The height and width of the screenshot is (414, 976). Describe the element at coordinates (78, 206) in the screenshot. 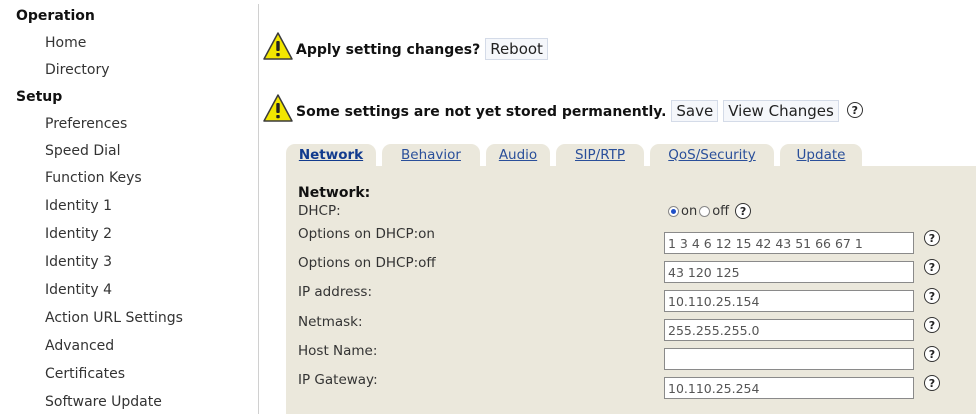

I see `nav-identity-1: Identity 1` at that location.